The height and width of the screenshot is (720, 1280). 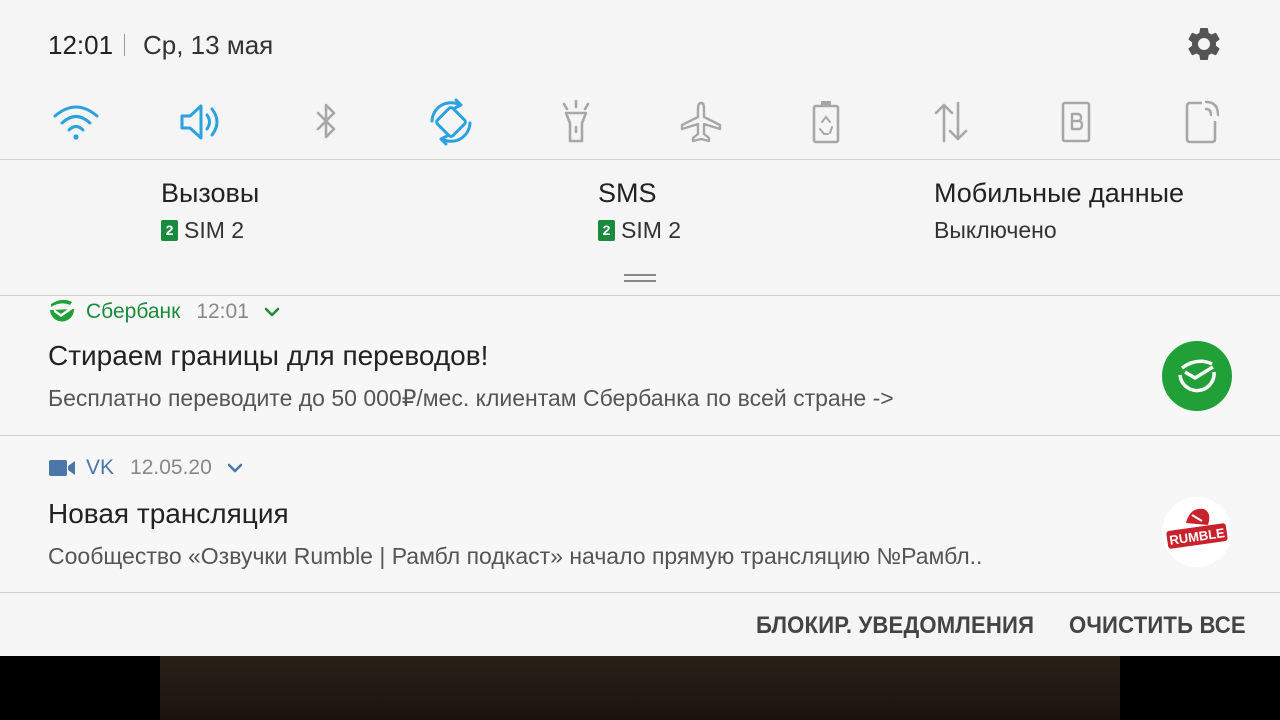 I want to click on sim-sms: SMS 2 SIM 2, so click(x=639, y=211).